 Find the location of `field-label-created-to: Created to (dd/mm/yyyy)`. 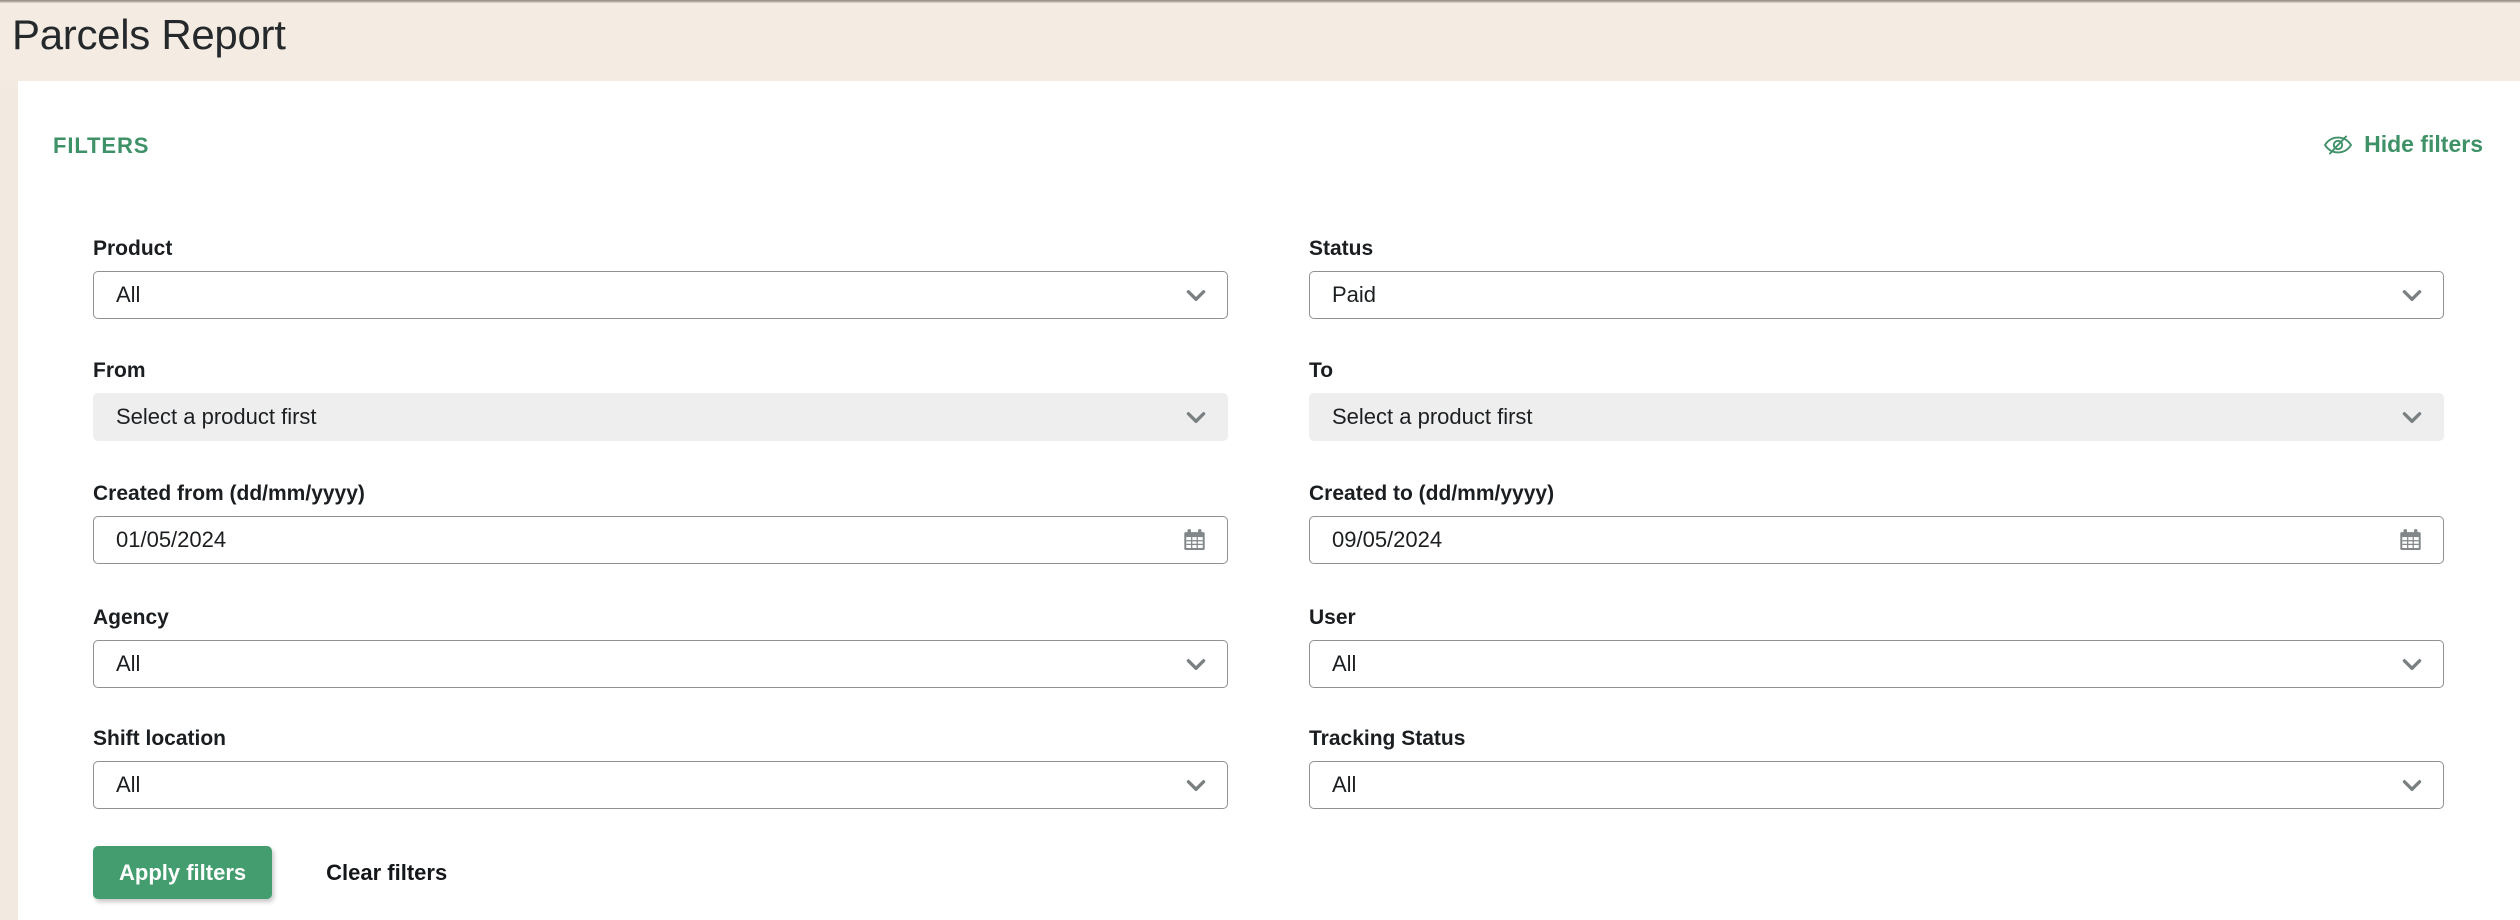

field-label-created-to: Created to (dd/mm/yyyy) is located at coordinates (1432, 493).